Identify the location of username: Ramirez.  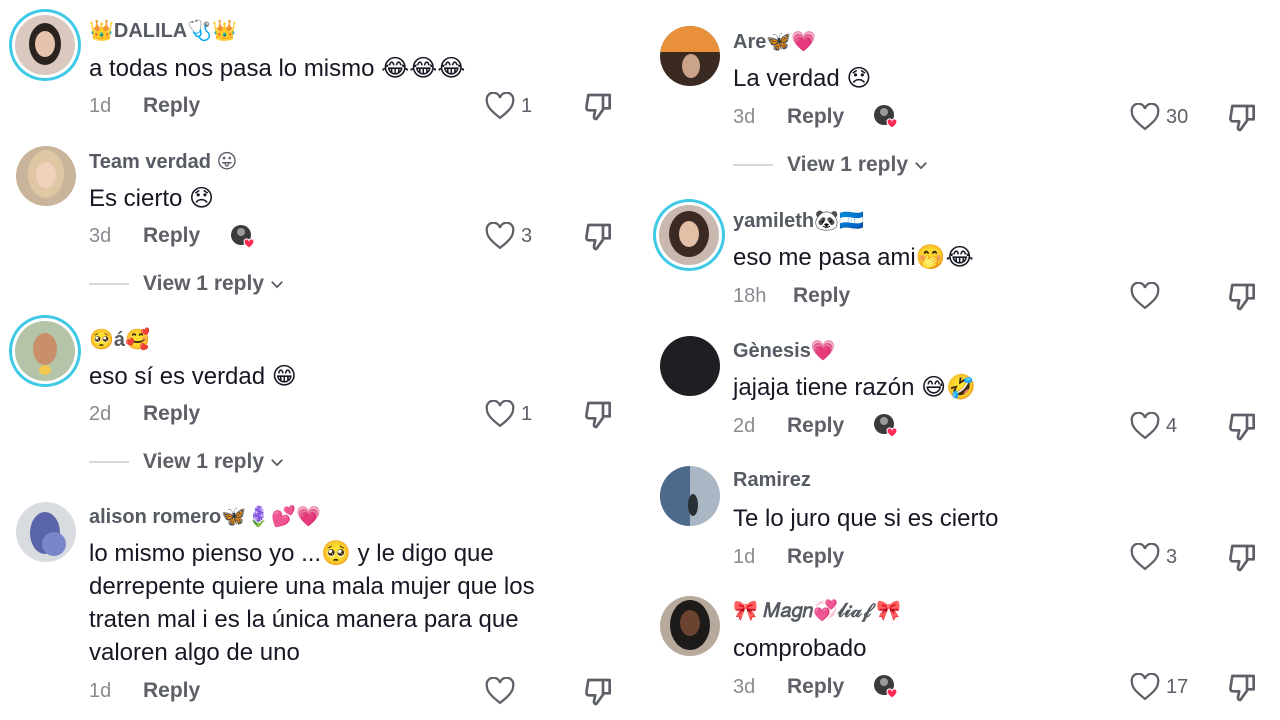
(772, 480).